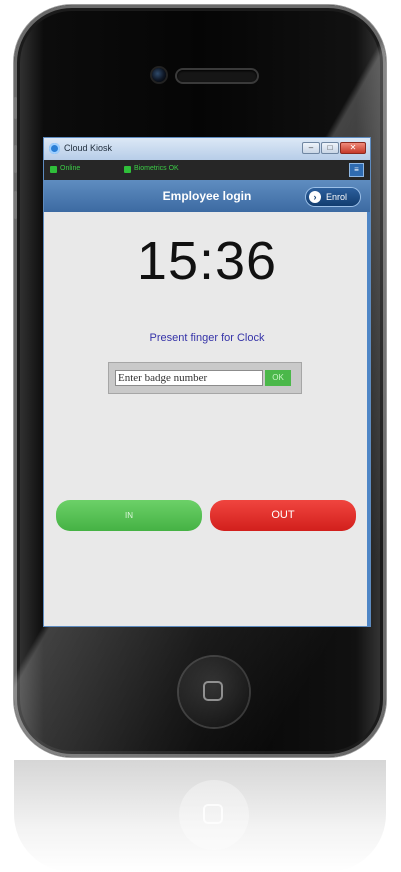 The width and height of the screenshot is (401, 872). I want to click on clock-in-button: IN, so click(129, 515).